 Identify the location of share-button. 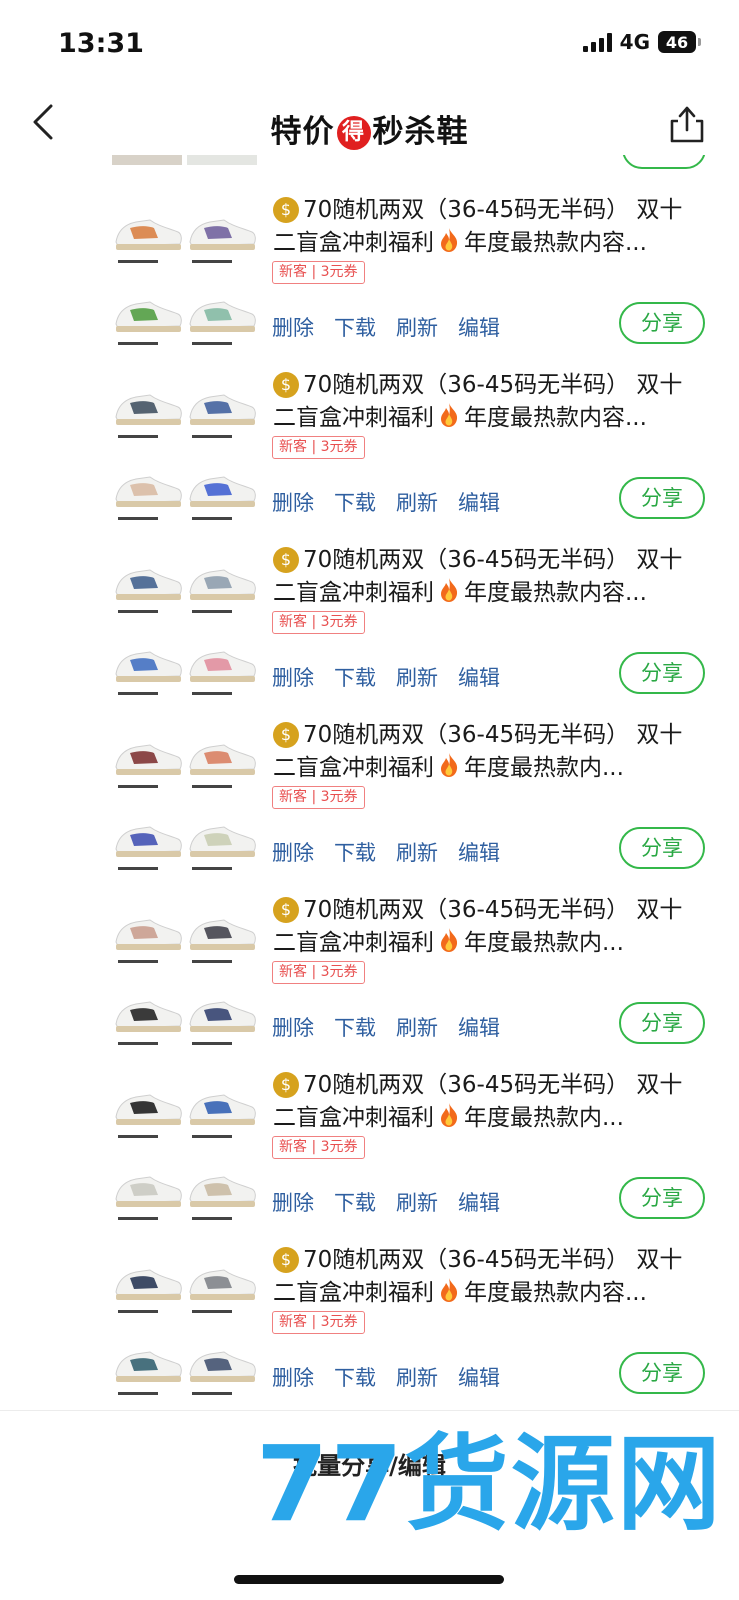
(664, 162).